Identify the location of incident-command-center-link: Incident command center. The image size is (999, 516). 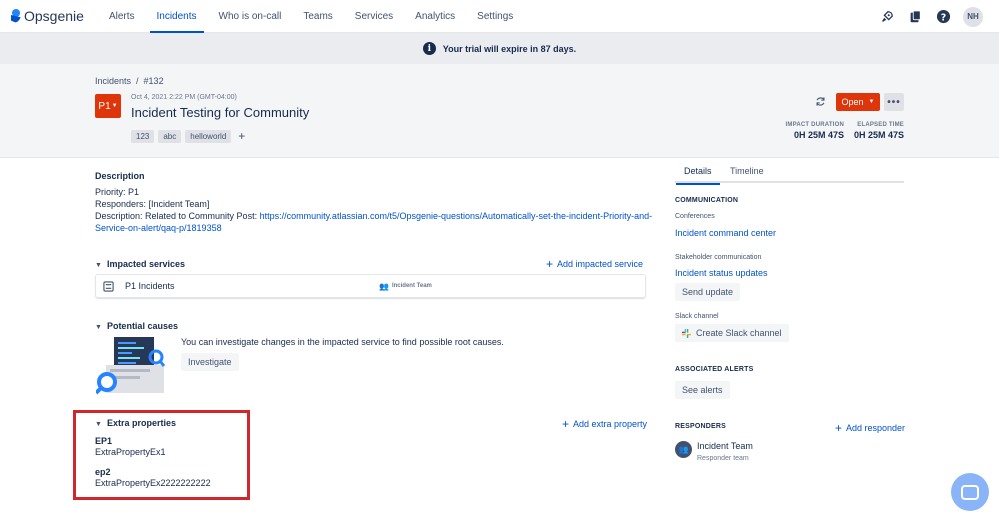
(725, 233).